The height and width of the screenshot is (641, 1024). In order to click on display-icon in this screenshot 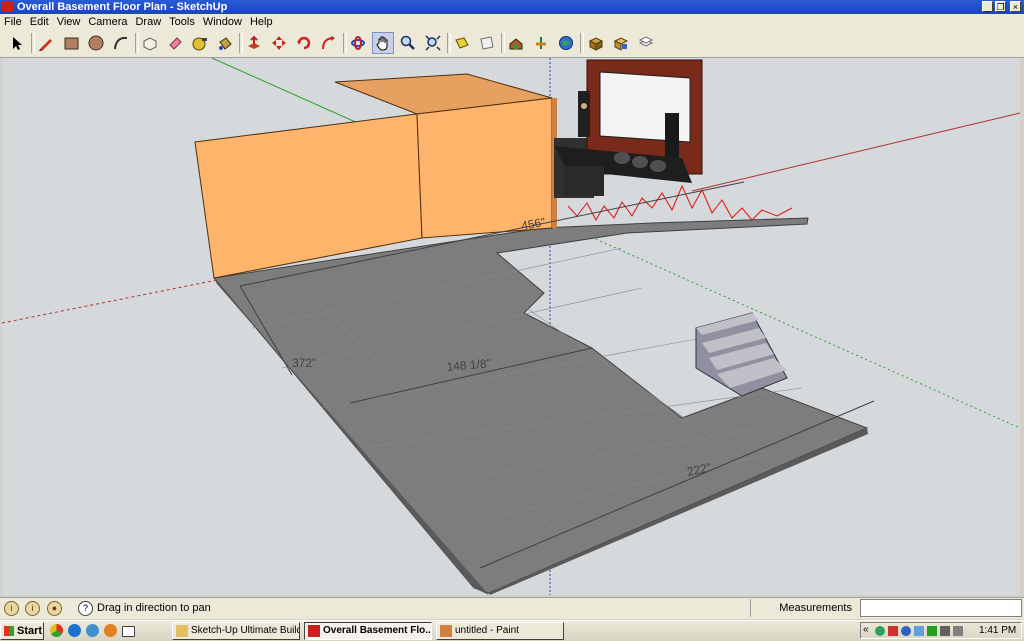, I will do `click(945, 631)`.